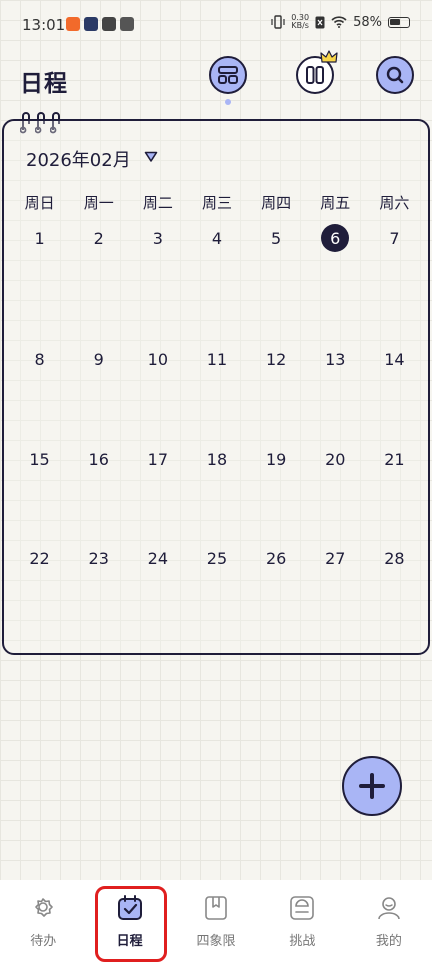  Describe the element at coordinates (157, 203) in the screenshot. I see `weekday-label: 周二` at that location.